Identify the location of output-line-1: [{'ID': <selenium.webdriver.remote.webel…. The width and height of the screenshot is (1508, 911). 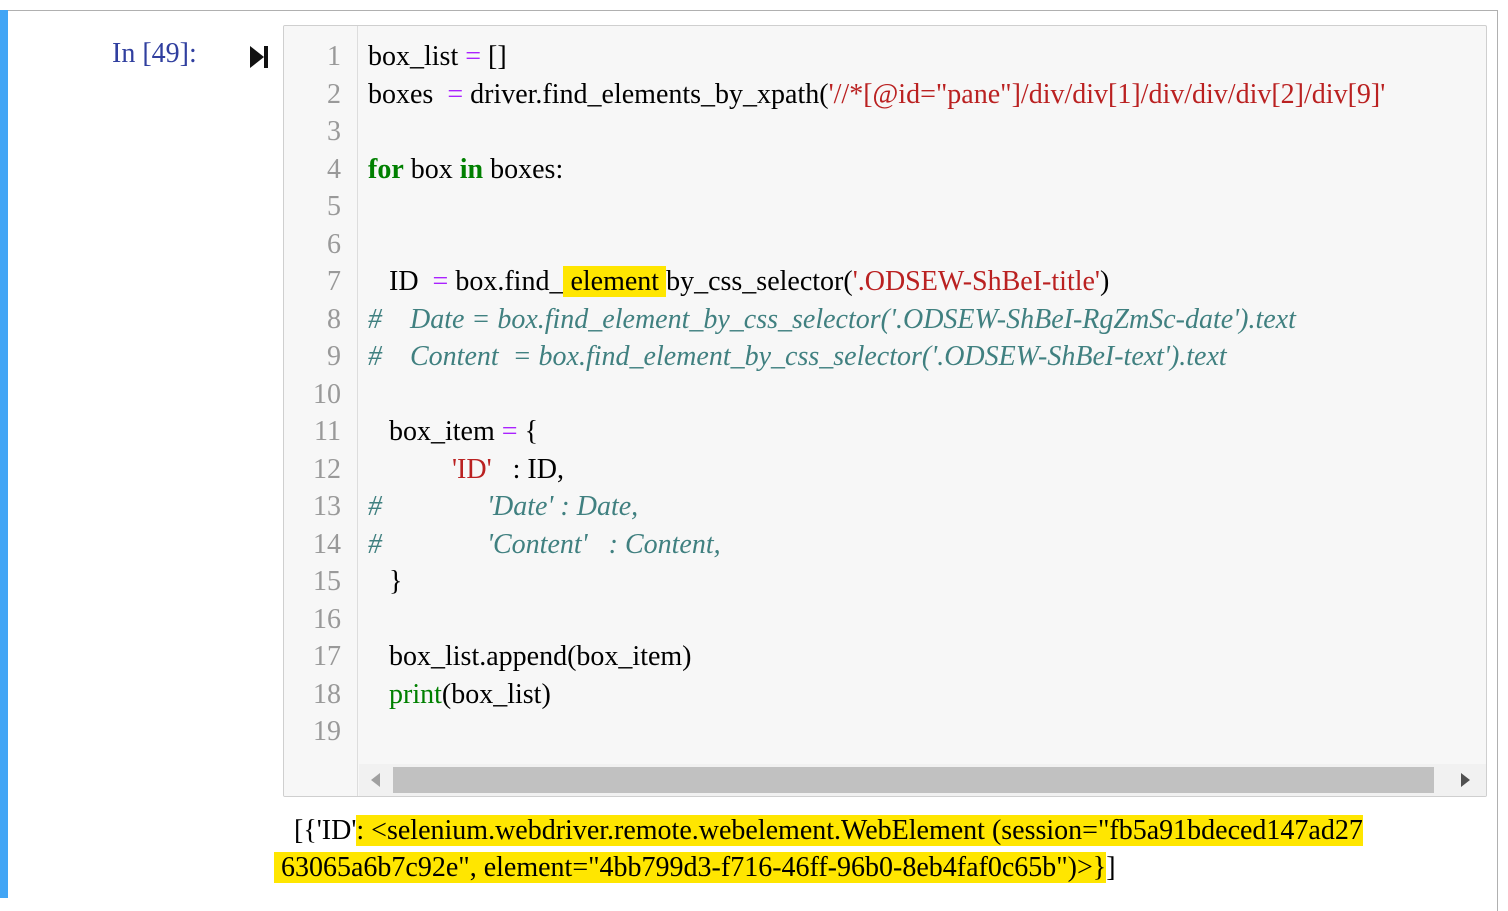
(828, 830).